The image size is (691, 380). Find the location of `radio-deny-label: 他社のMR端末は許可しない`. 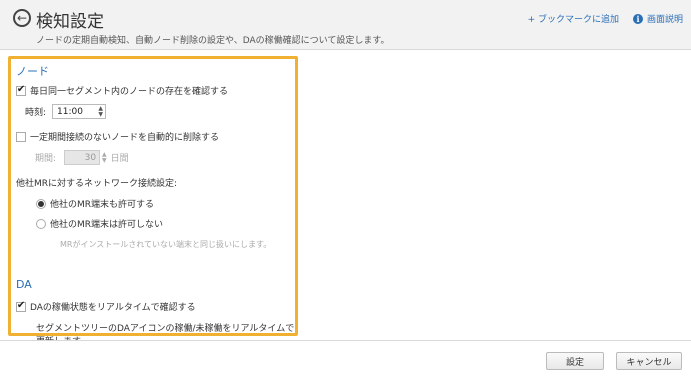

radio-deny-label: 他社のMR端末は許可しない is located at coordinates (107, 225).